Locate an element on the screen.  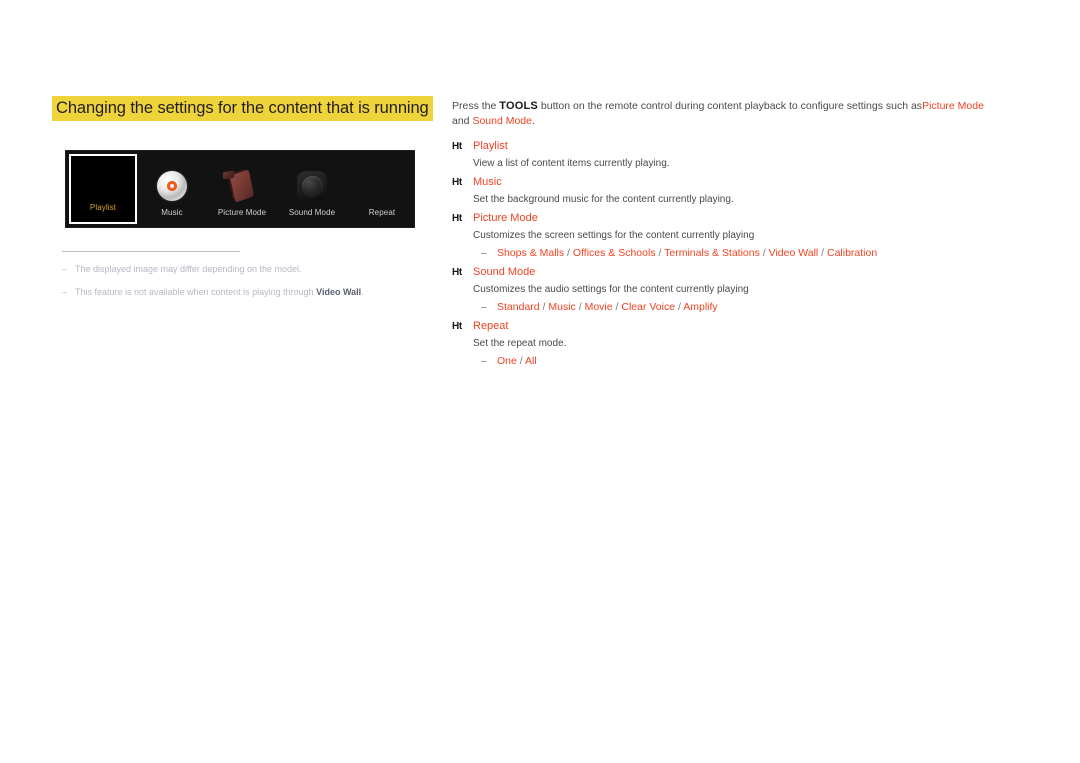
menu-tile-label: Music is located at coordinates (172, 212).